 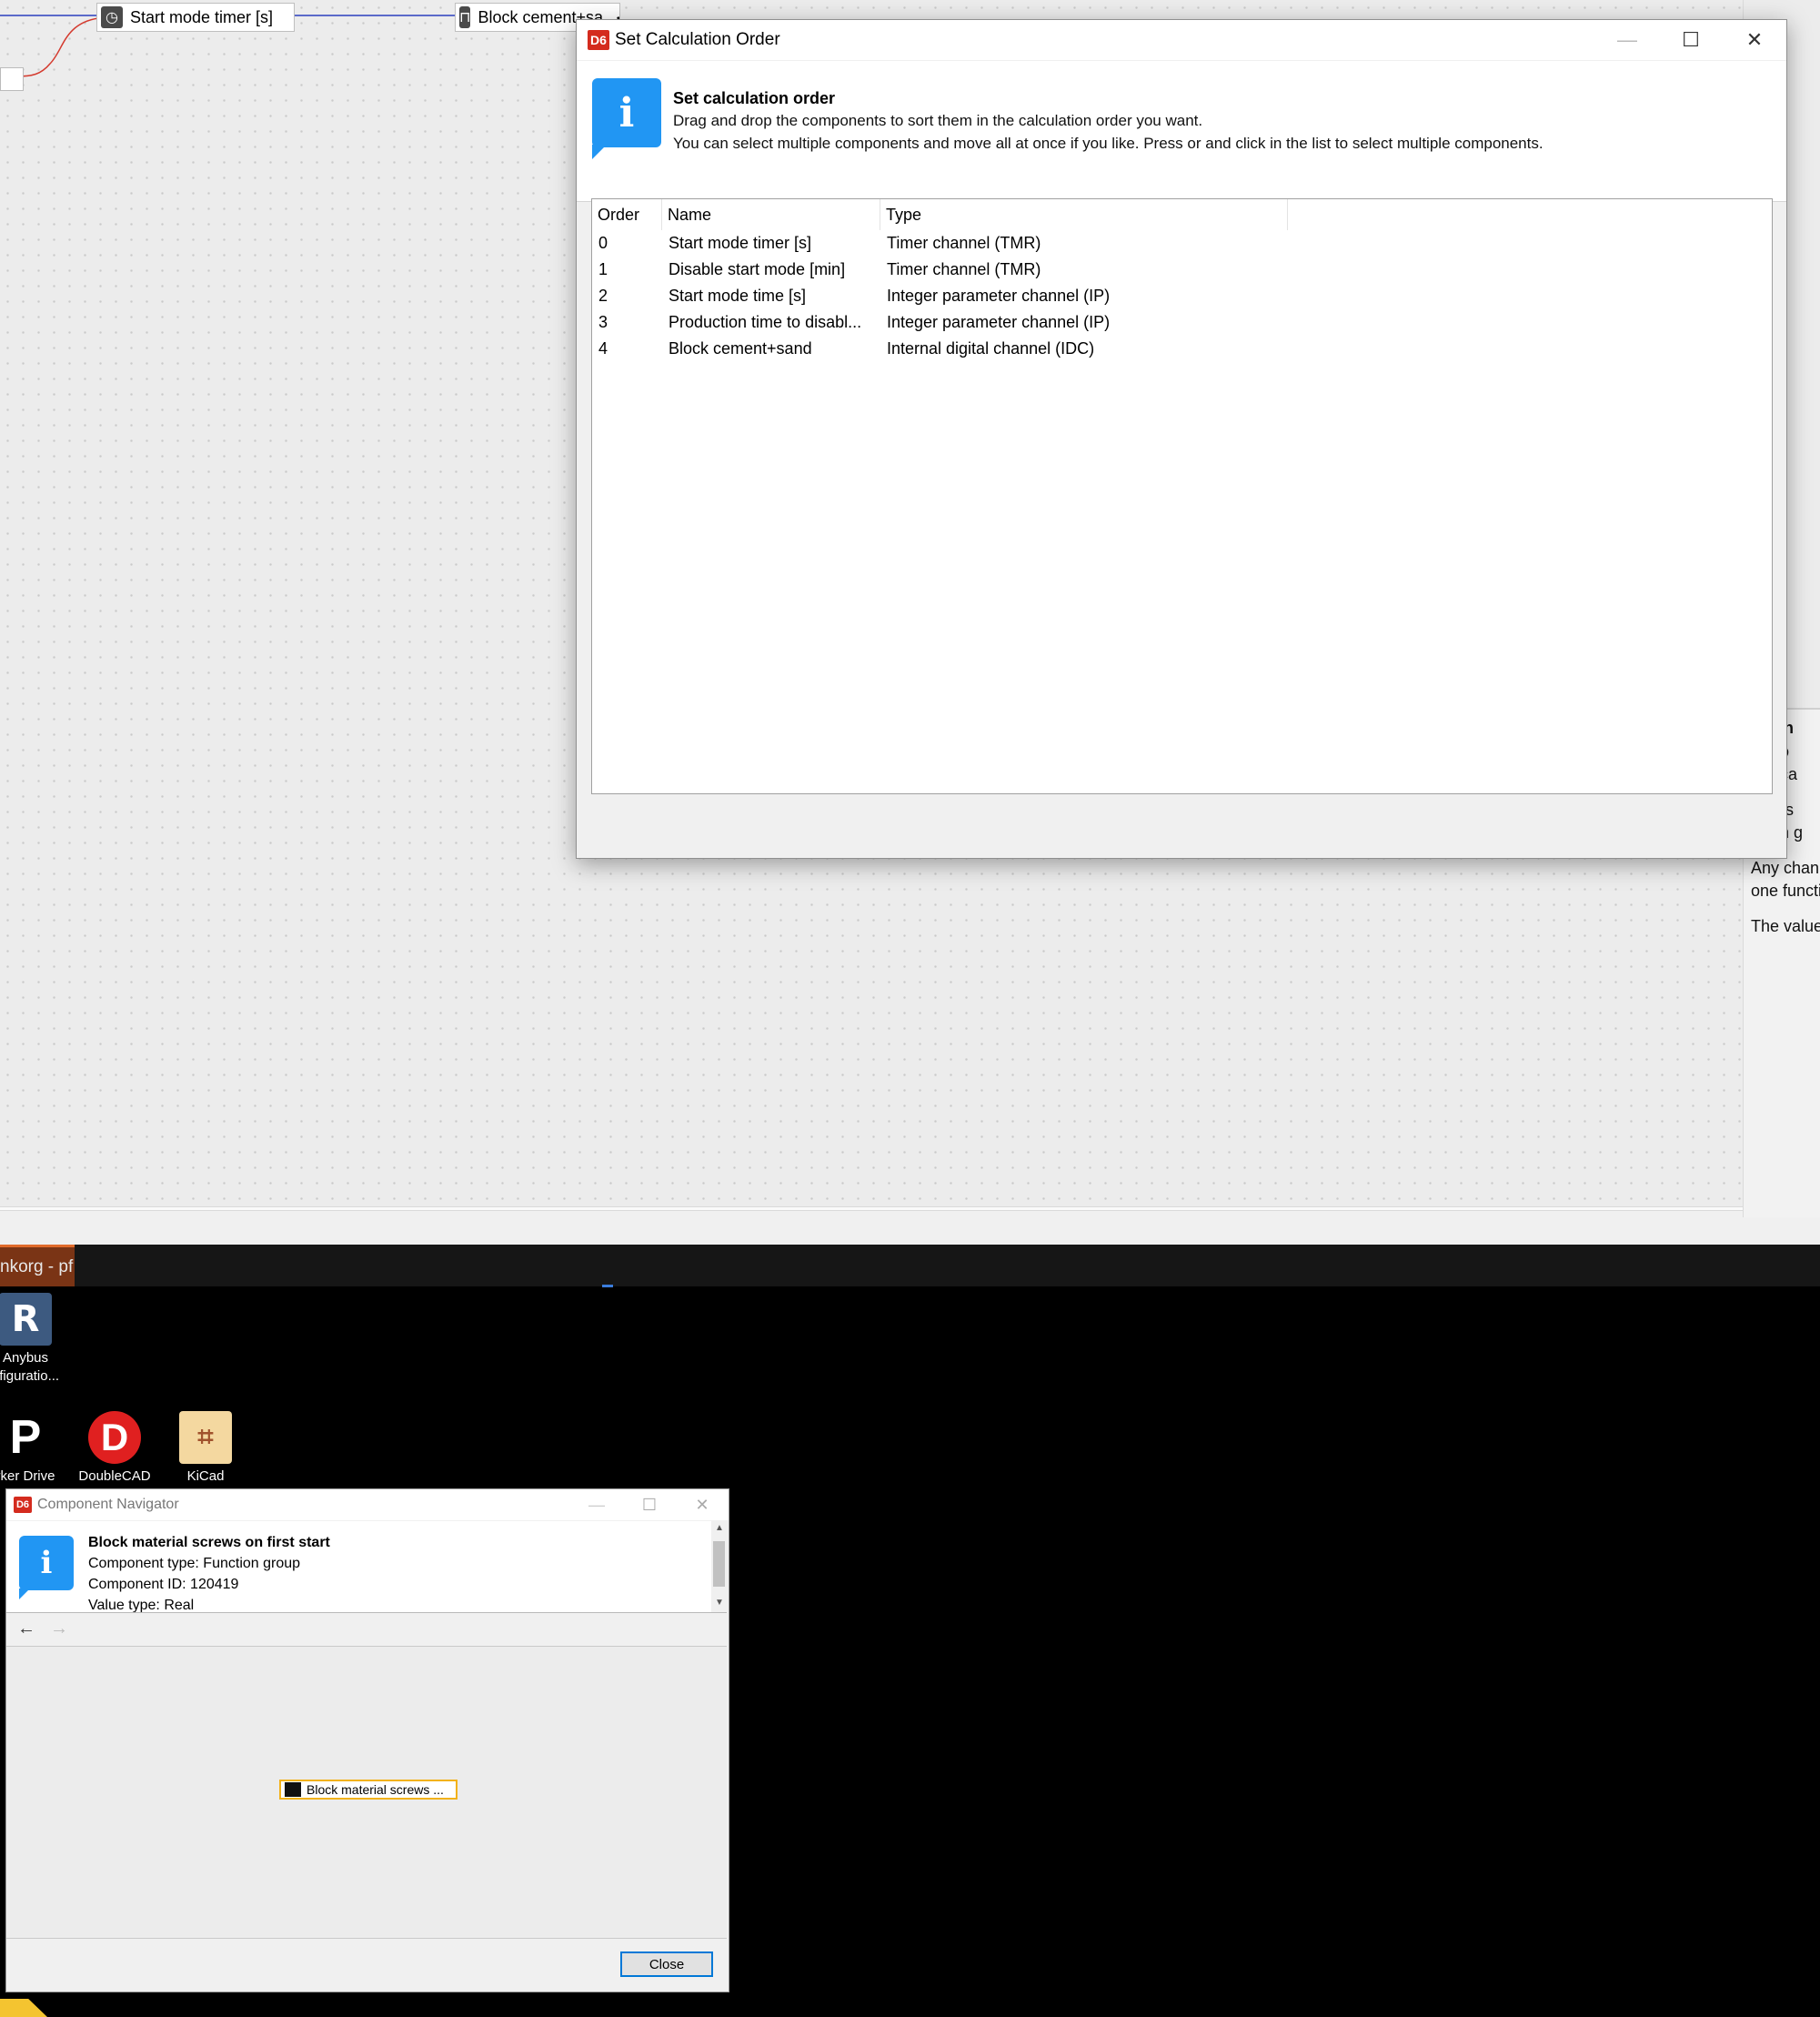 I want to click on node-start-mode-timer: ◷ Start mode timer [s], so click(x=195, y=17).